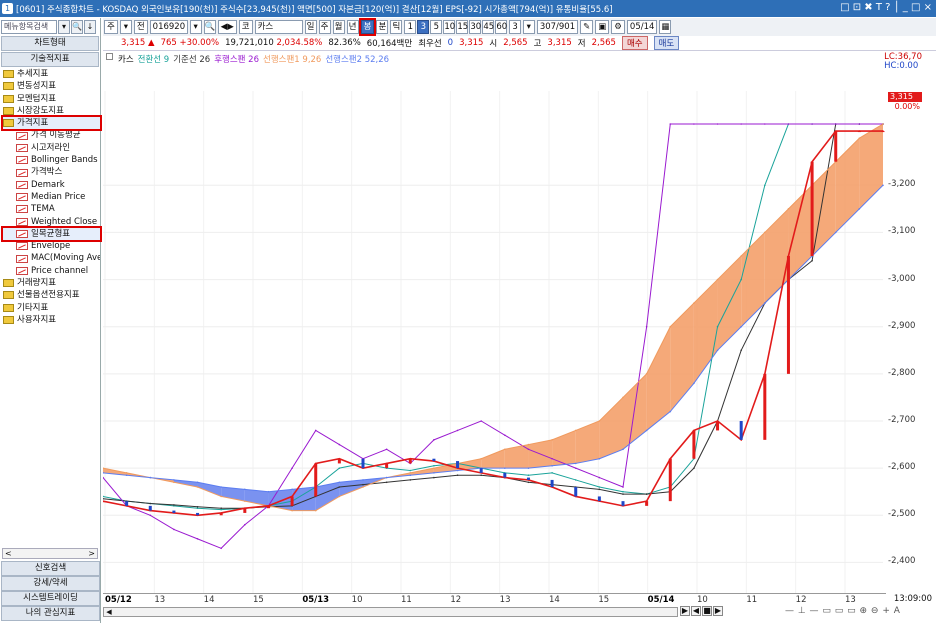  Describe the element at coordinates (462, 27) in the screenshot. I see `interval-button: 15` at that location.